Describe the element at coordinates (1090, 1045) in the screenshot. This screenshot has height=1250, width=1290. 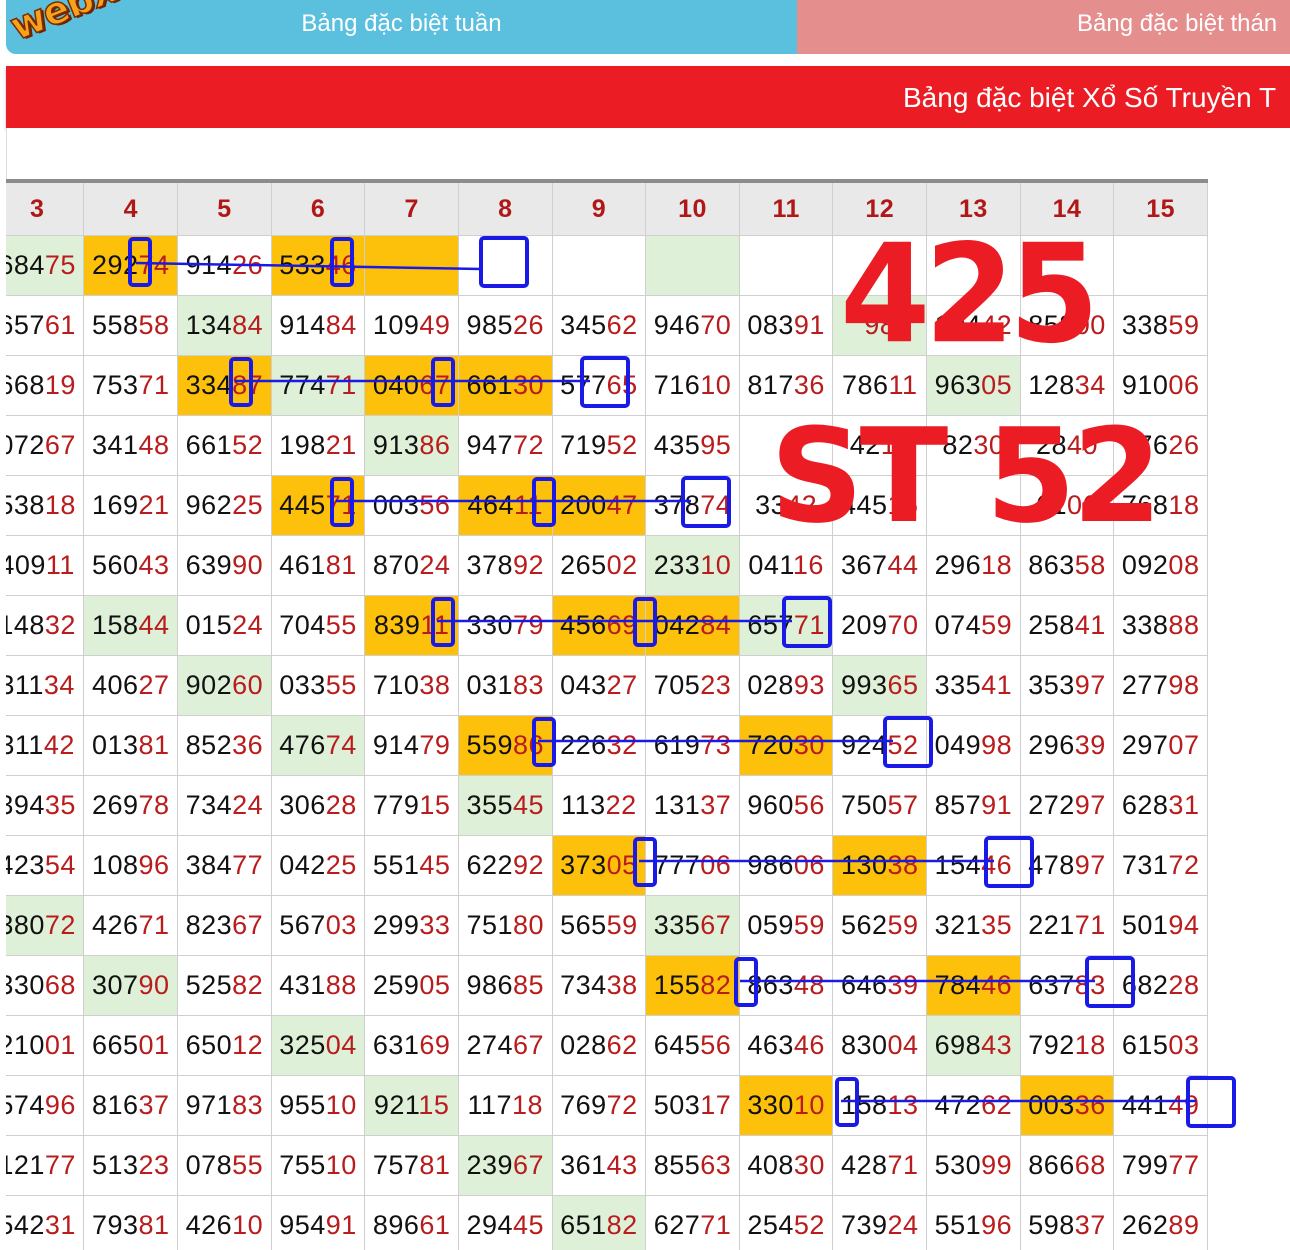
I see `cell-suffix: 18` at that location.